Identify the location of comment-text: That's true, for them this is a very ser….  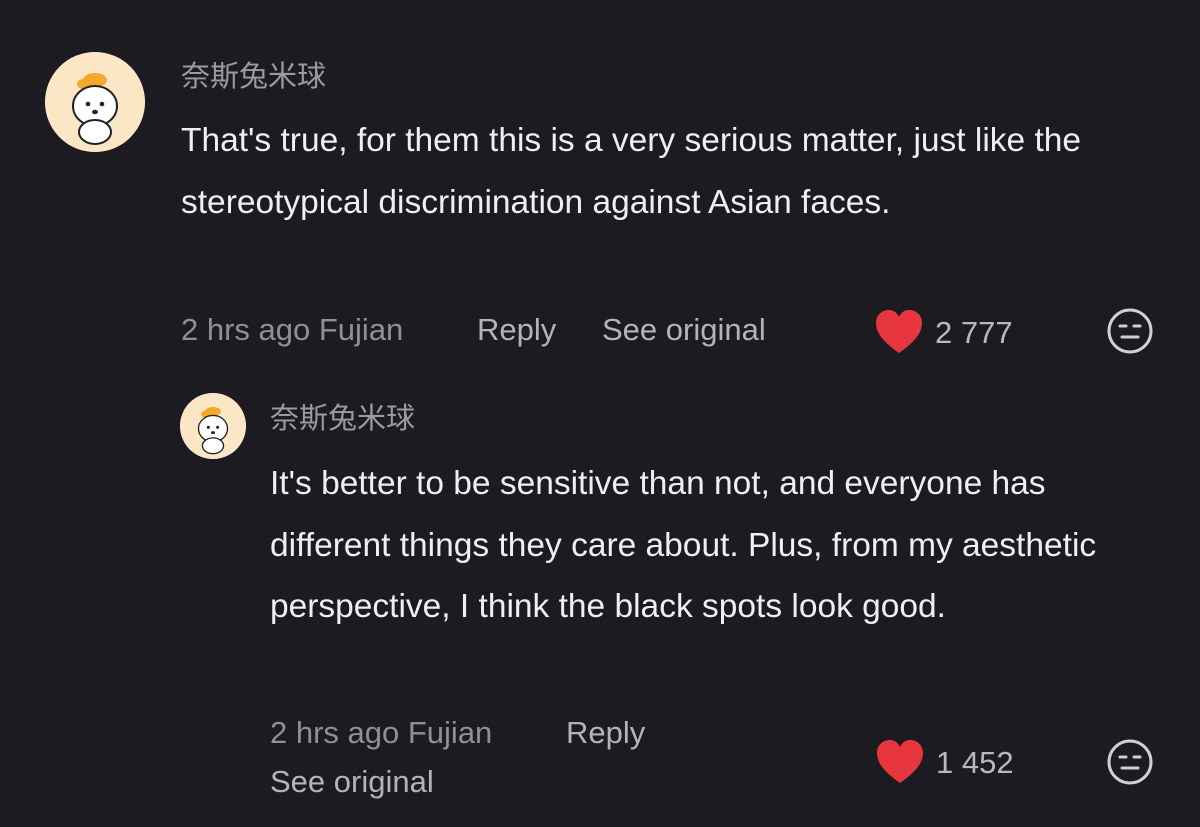
(631, 171).